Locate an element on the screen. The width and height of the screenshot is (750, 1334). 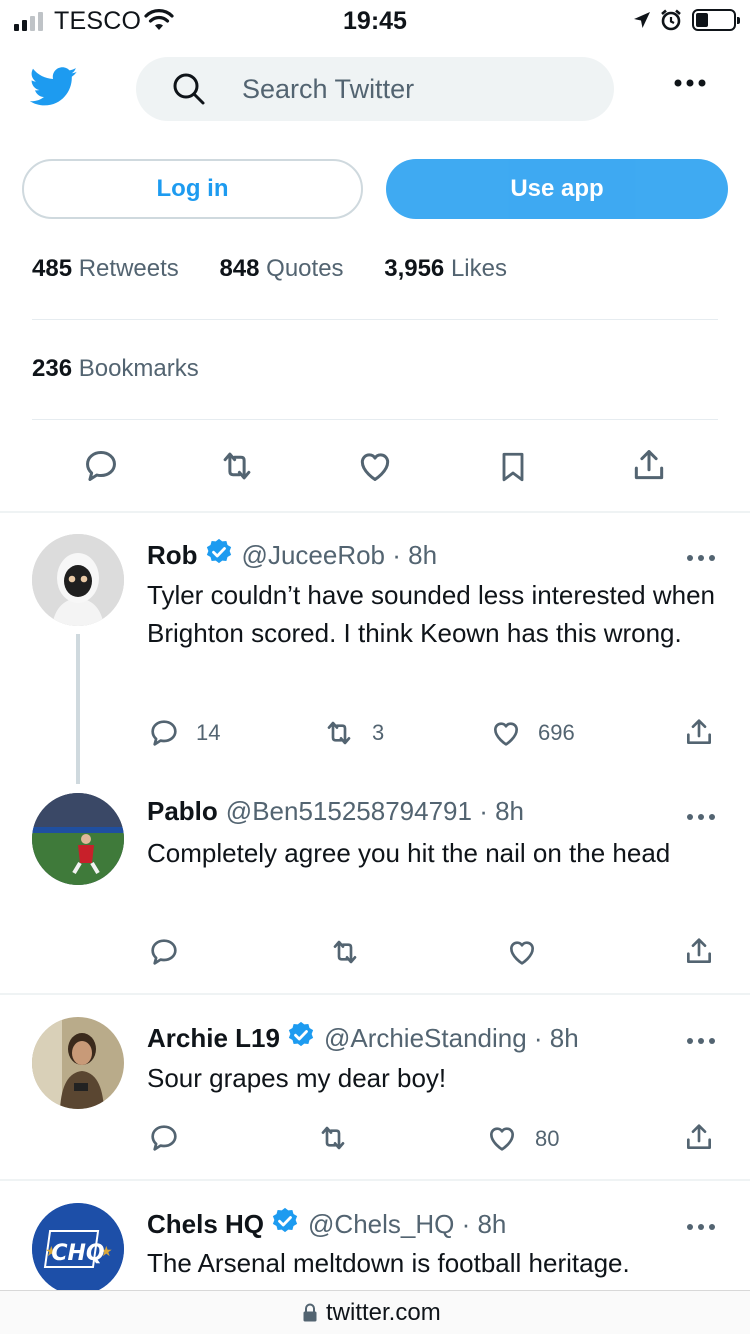
like-count: 696 is located at coordinates (556, 732).